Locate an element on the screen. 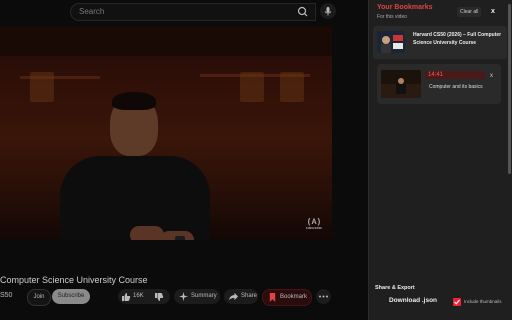 The image size is (512, 320). include-thumbnails-checkbox is located at coordinates (457, 302).